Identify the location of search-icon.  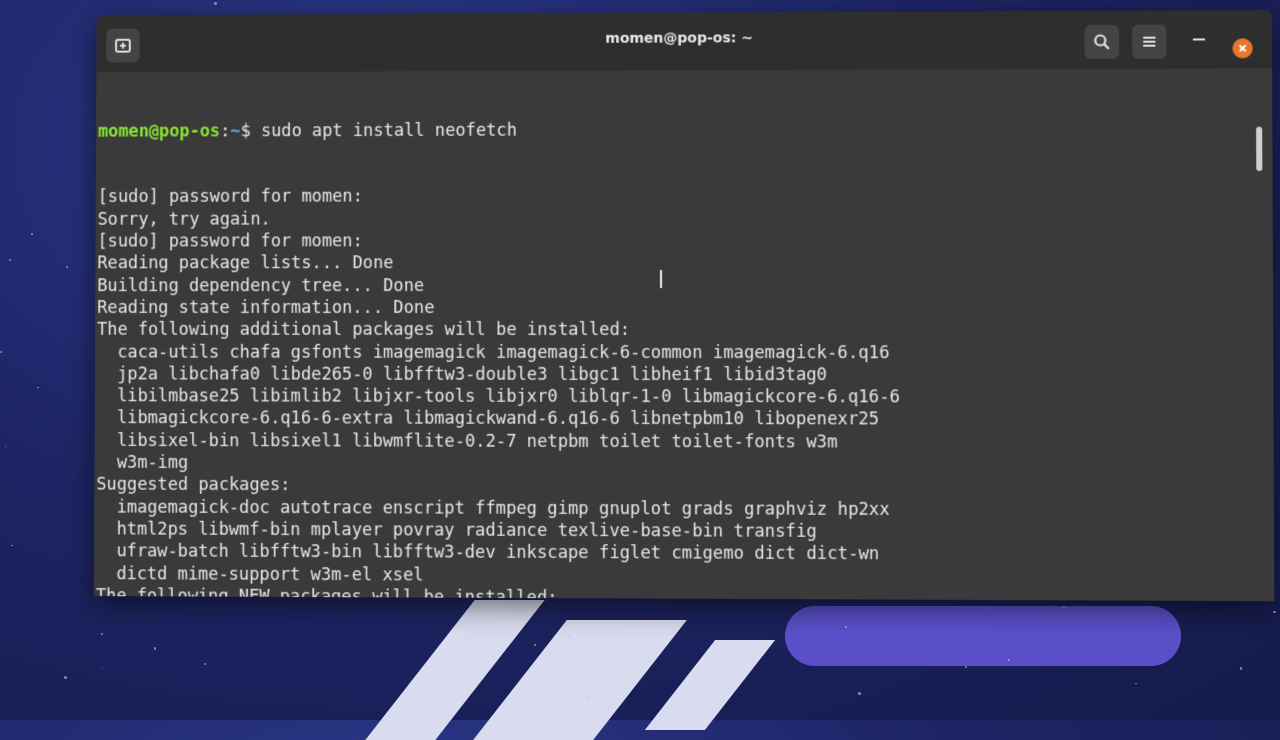
(1102, 42).